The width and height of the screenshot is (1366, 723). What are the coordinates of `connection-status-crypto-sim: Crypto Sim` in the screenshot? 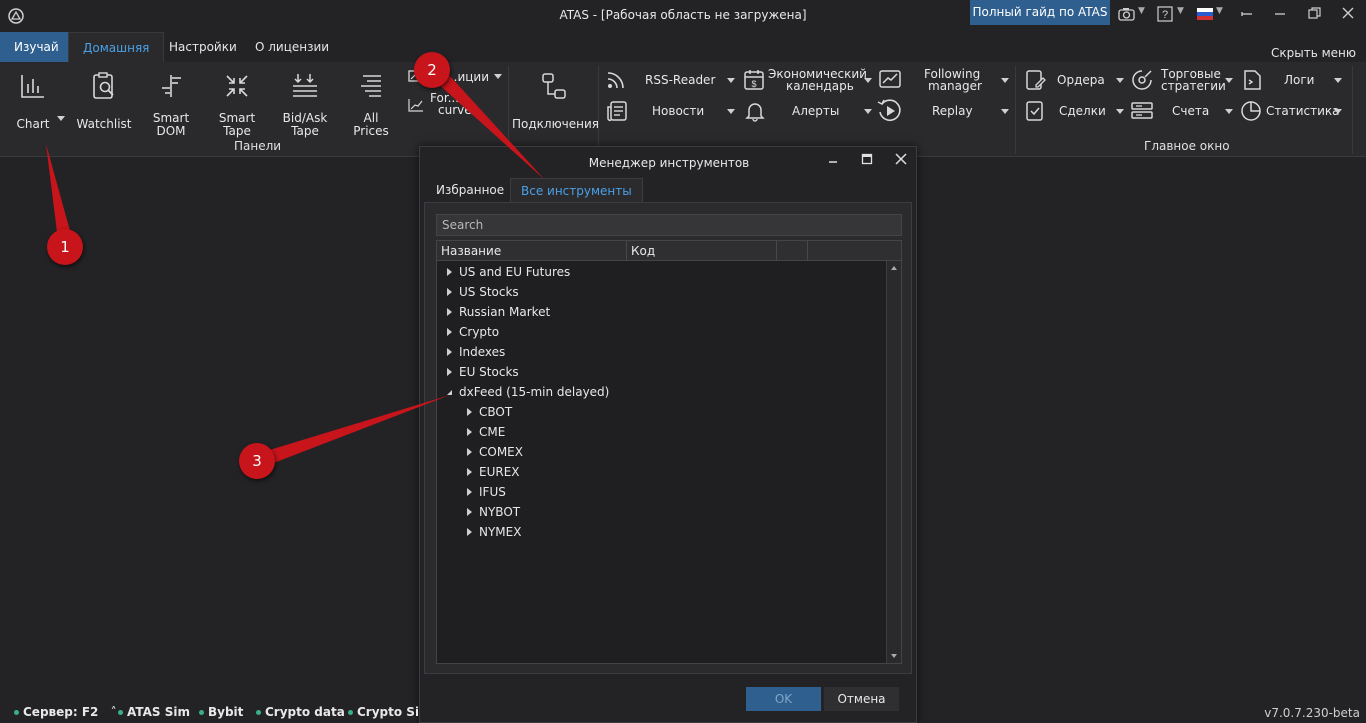 It's located at (383, 712).